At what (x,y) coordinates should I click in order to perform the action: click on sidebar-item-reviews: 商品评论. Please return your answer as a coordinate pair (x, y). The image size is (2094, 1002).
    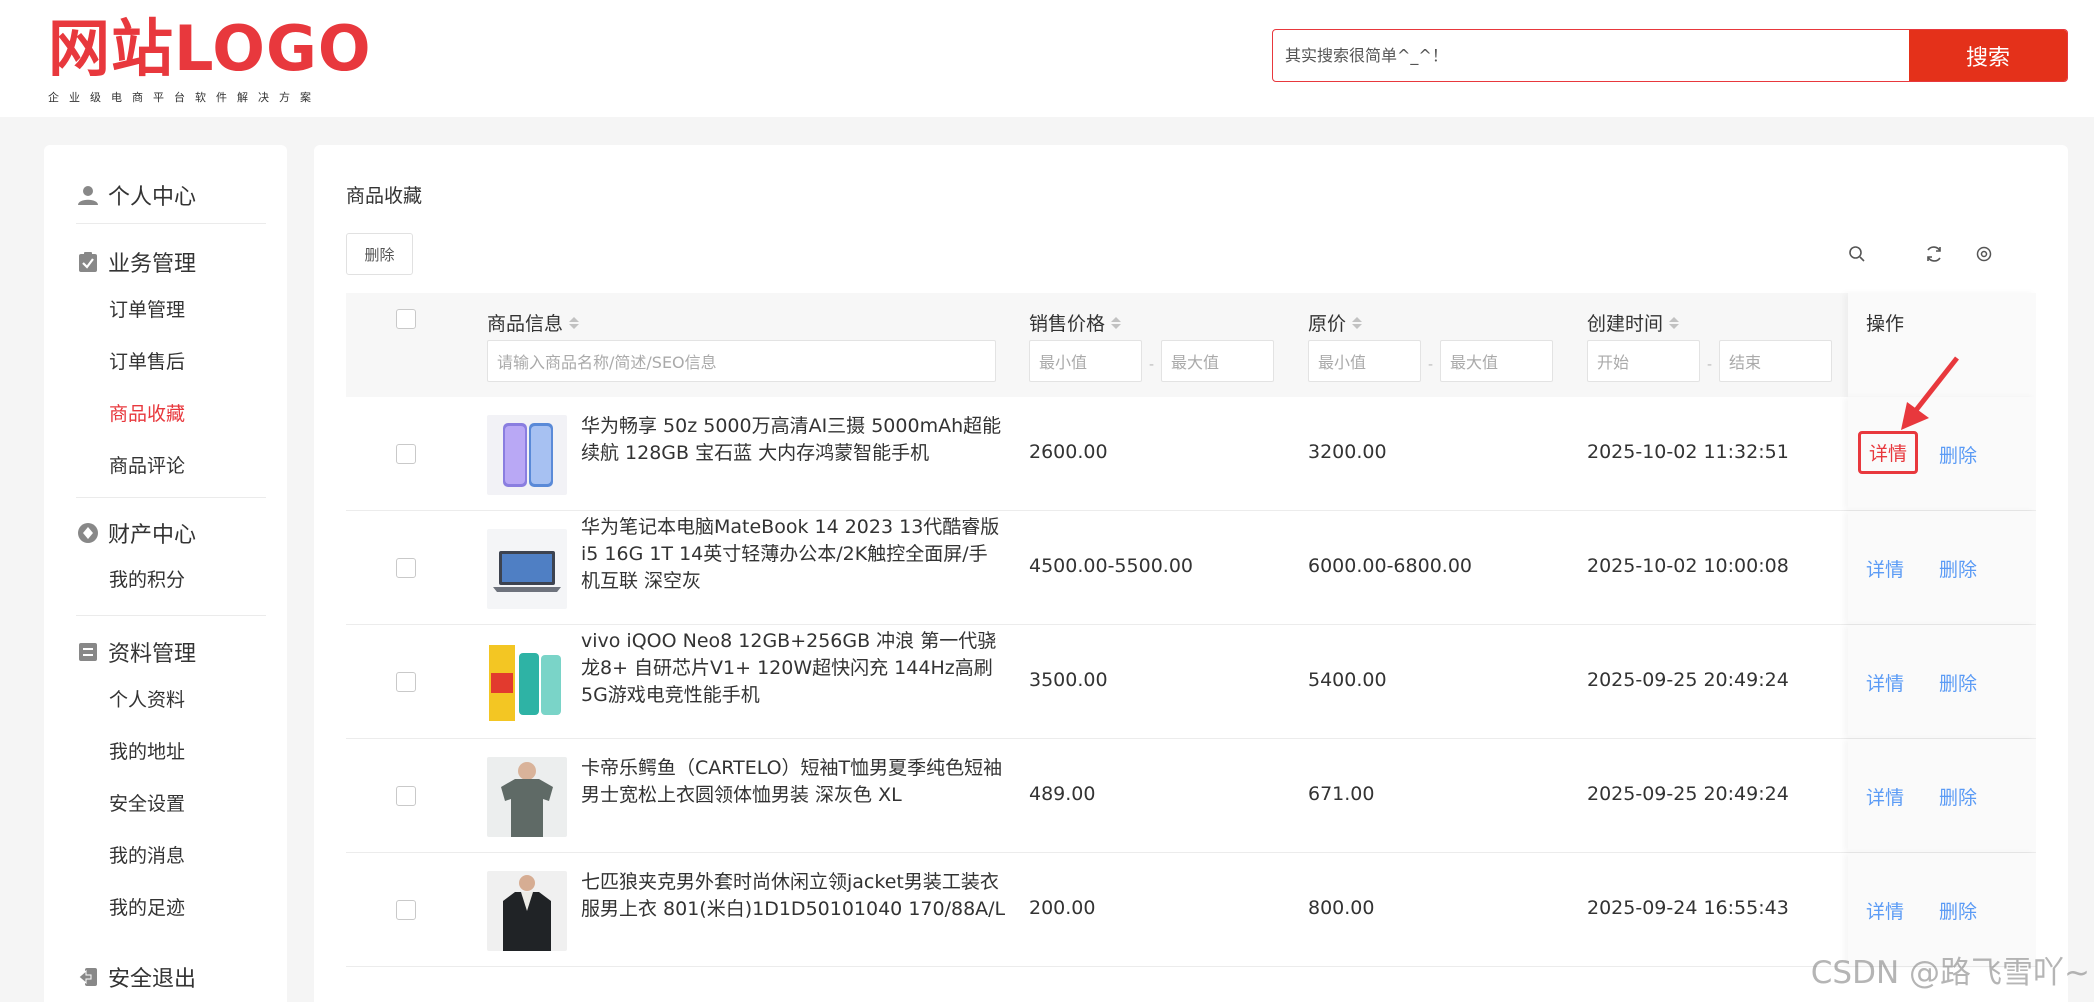
    Looking at the image, I should click on (147, 466).